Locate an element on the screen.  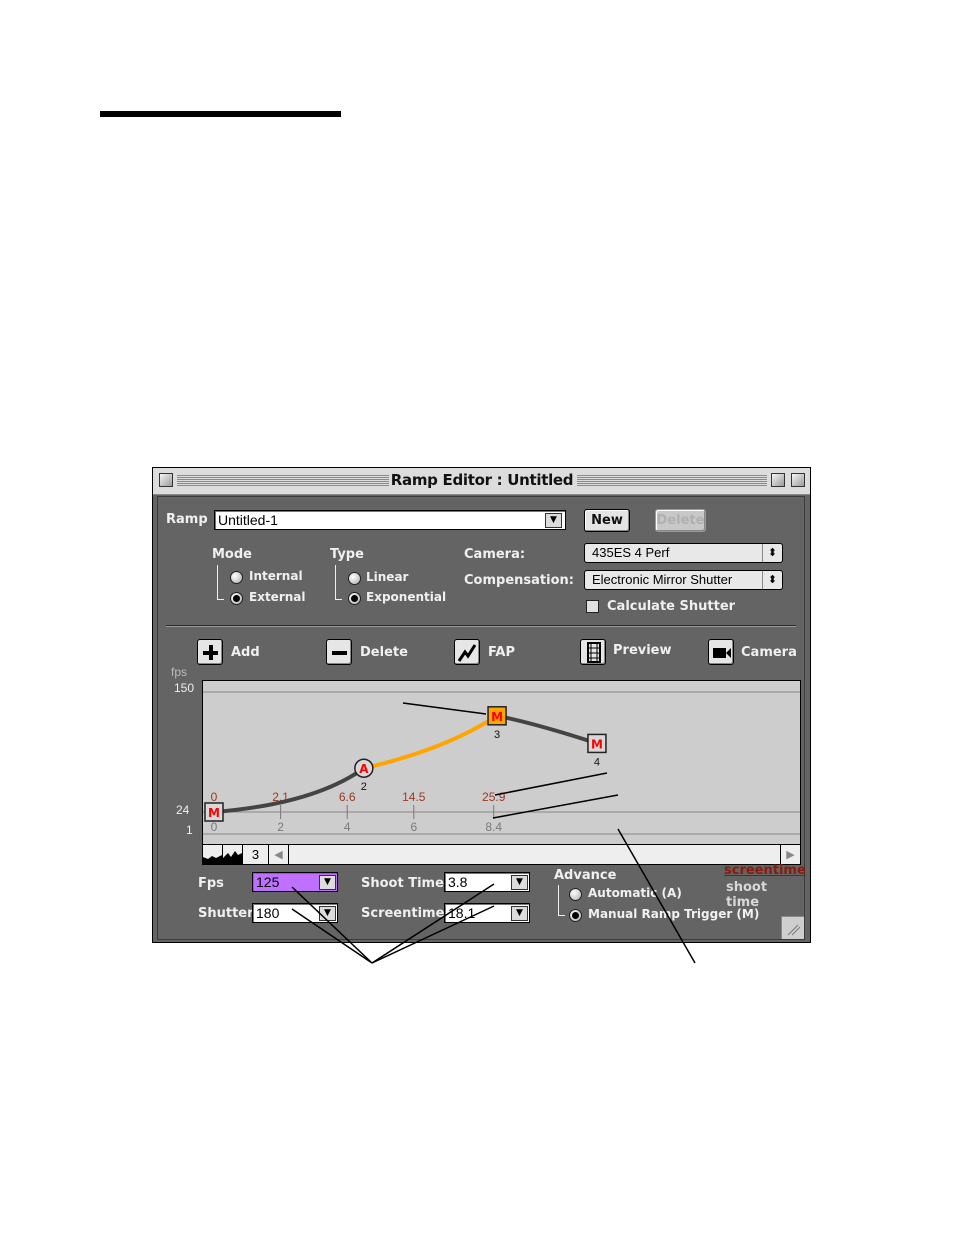
fap-label: FAP is located at coordinates (501, 652).